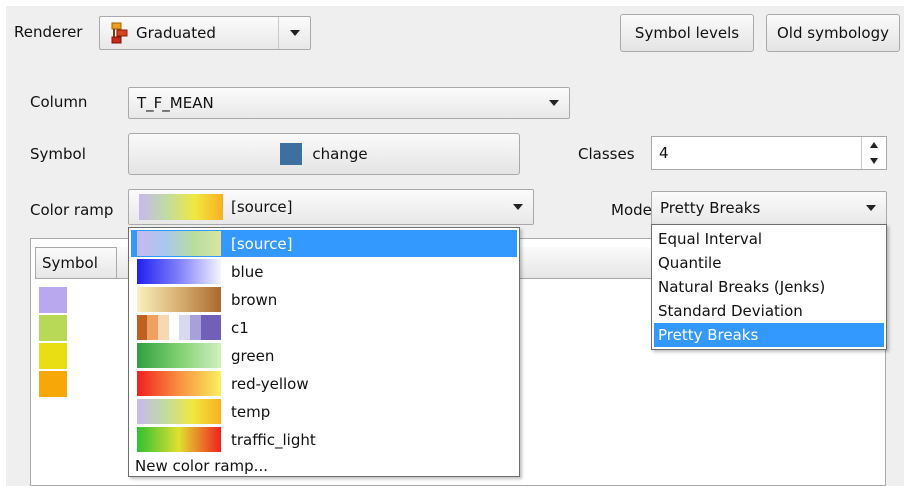 The image size is (904, 486). What do you see at coordinates (72, 210) in the screenshot?
I see `color-ramp-label: Color ramp` at bounding box center [72, 210].